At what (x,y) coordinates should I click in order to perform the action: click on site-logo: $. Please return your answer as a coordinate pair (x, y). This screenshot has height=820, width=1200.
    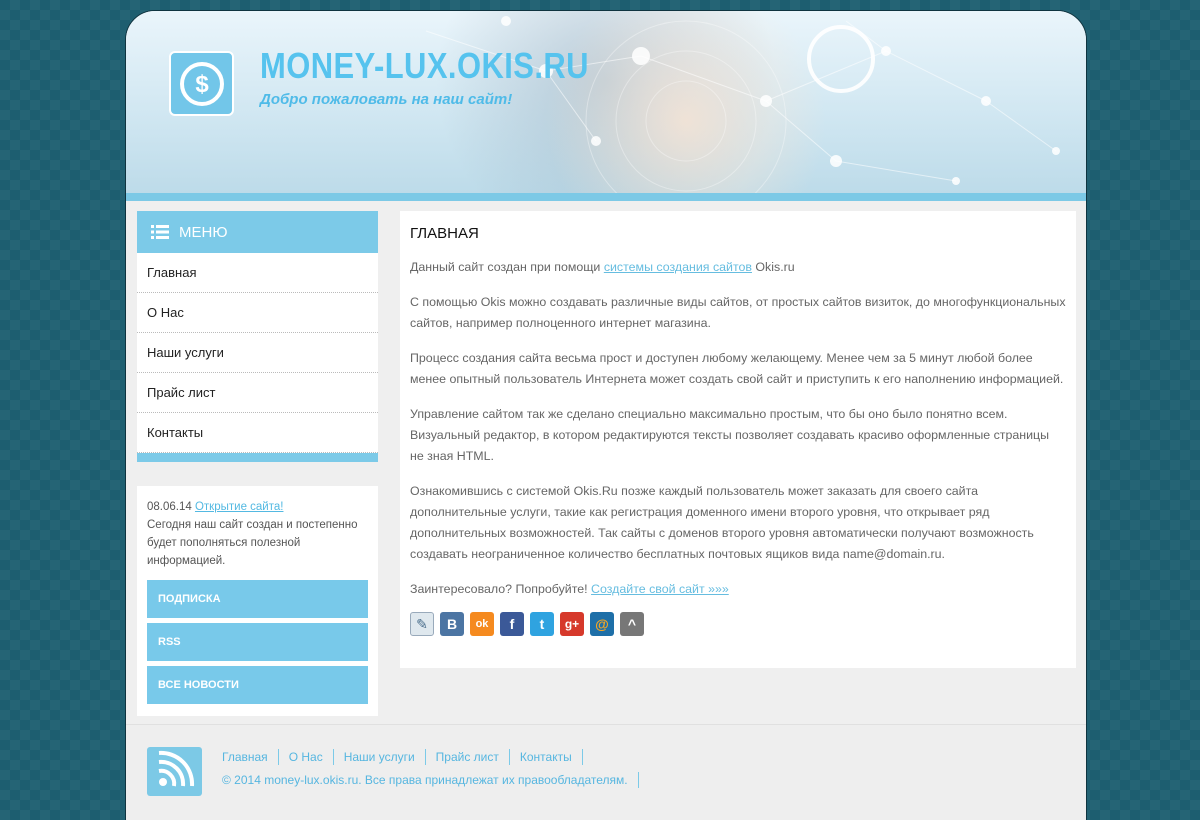
    Looking at the image, I should click on (201, 83).